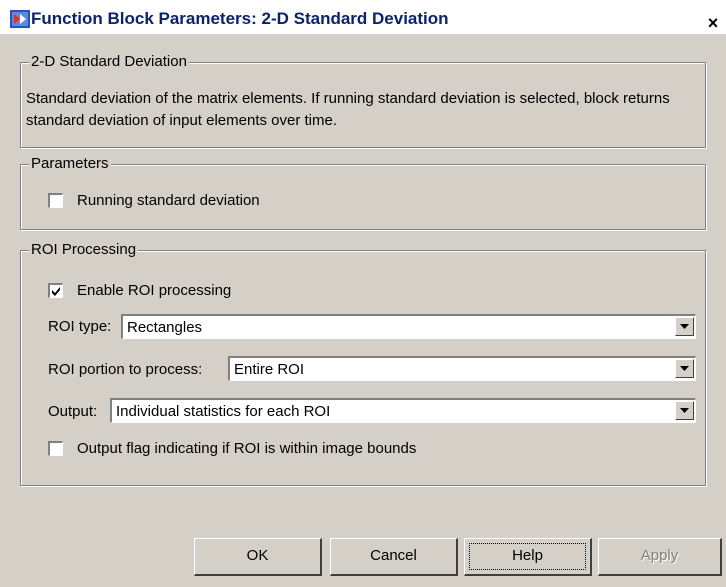 The height and width of the screenshot is (587, 726). I want to click on roi-portion-dropdown-arrow-icon, so click(684, 368).